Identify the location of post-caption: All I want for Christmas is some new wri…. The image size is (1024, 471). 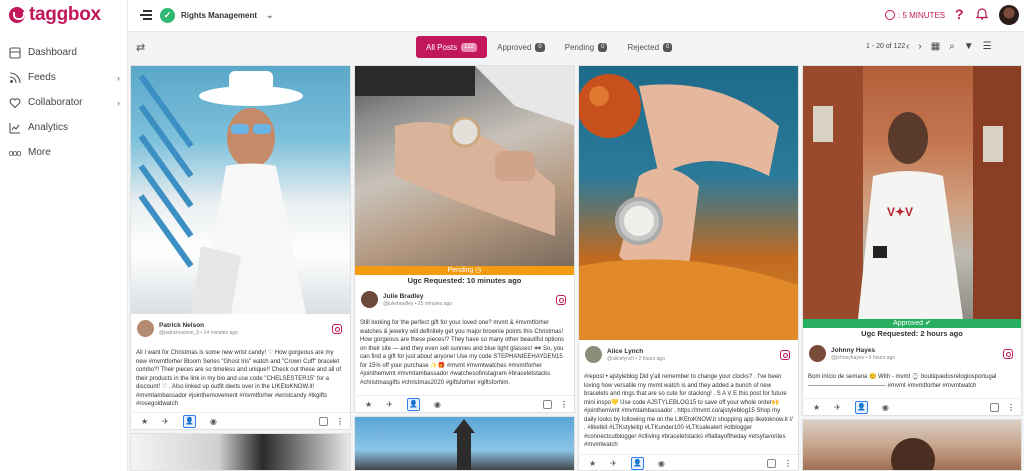
(239, 378).